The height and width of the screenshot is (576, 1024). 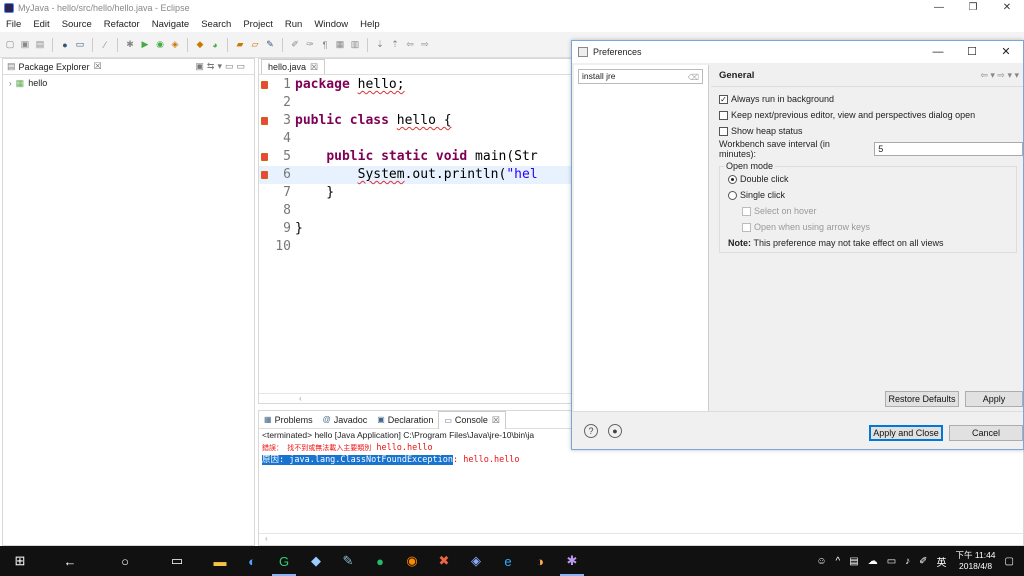 I want to click on close-console-icon: ☒, so click(x=496, y=420).